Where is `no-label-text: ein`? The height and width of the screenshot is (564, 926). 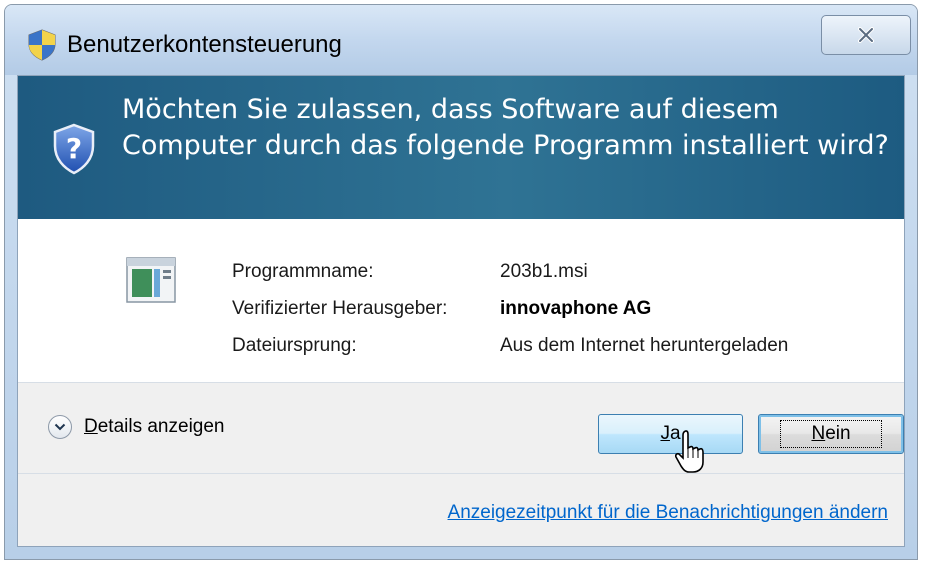
no-label-text: ein is located at coordinates (838, 433).